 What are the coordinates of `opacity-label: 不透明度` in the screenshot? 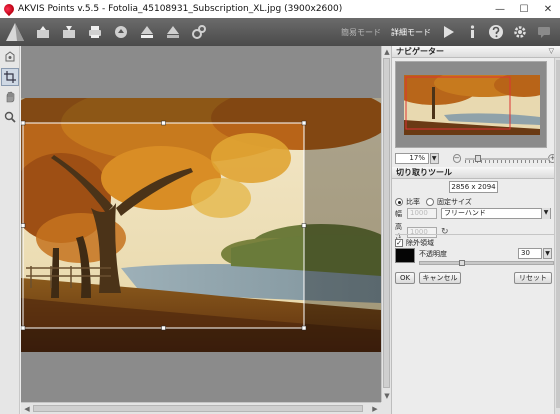 It's located at (433, 254).